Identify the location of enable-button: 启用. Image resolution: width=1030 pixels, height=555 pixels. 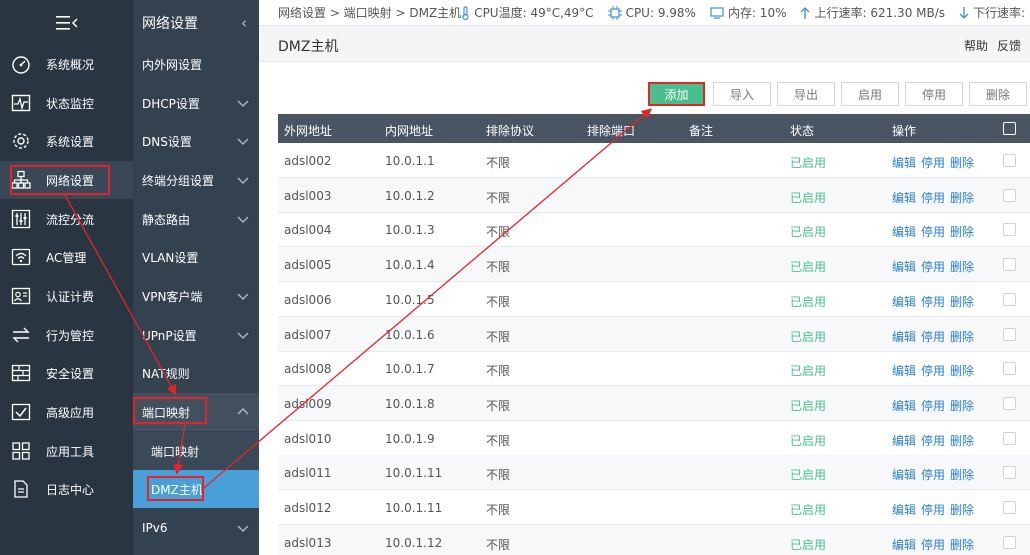
(870, 94).